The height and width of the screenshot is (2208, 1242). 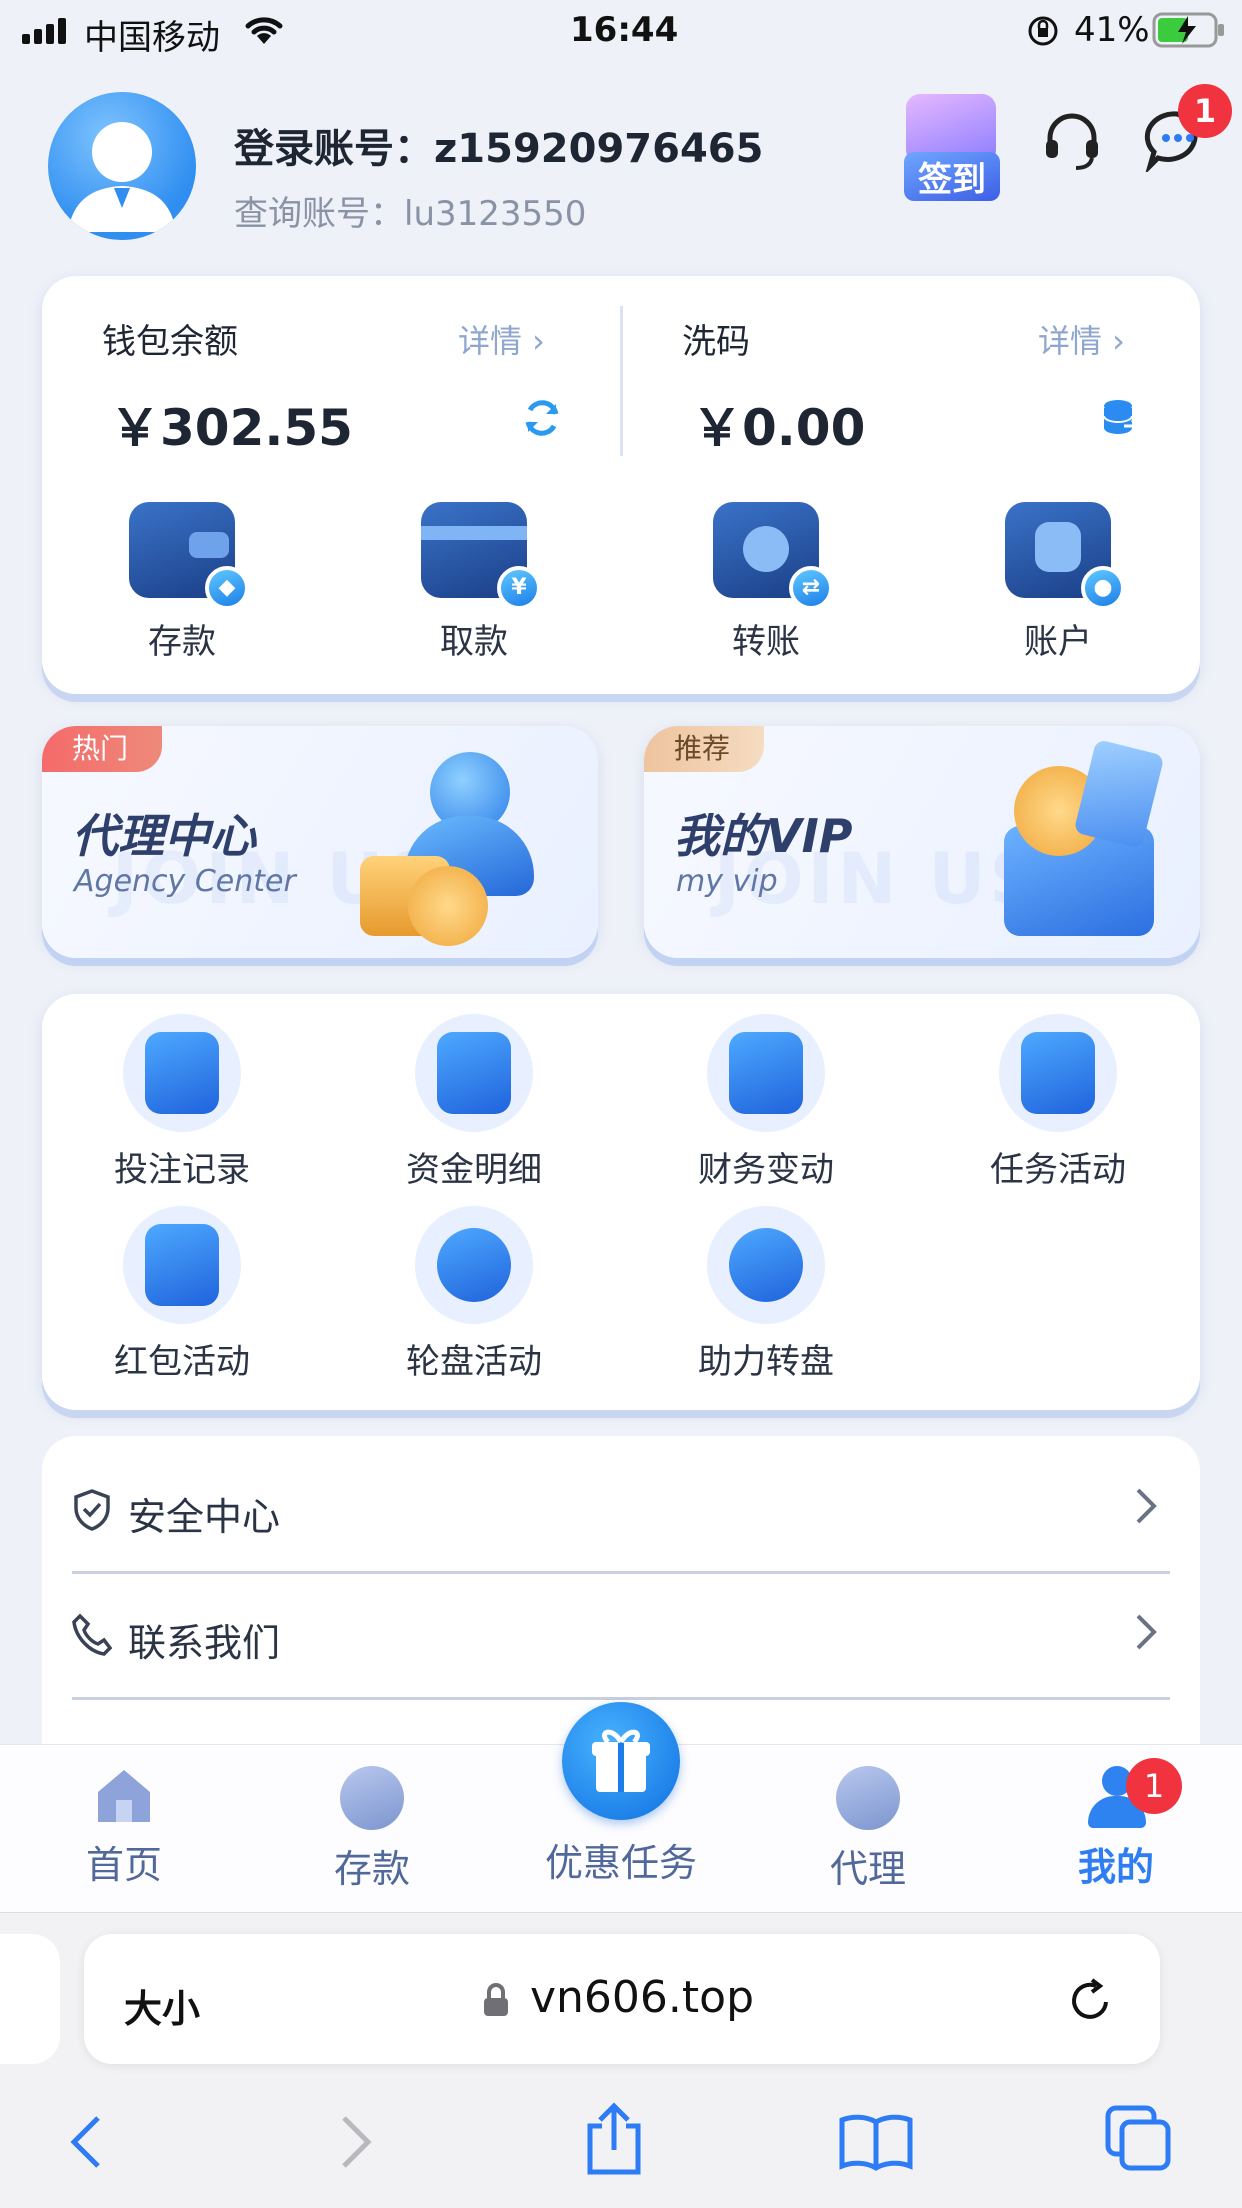 I want to click on bookmarks-icon, so click(x=876, y=2144).